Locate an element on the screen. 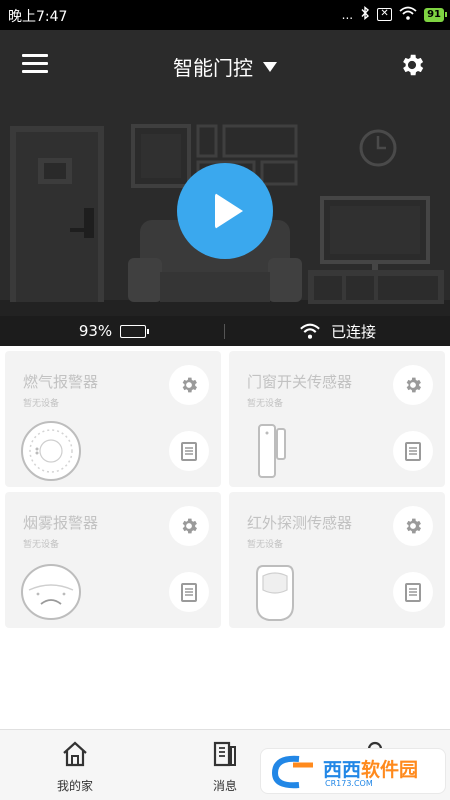 Image resolution: width=450 pixels, height=800 pixels. infrared-sensor-image is located at coordinates (275, 593).